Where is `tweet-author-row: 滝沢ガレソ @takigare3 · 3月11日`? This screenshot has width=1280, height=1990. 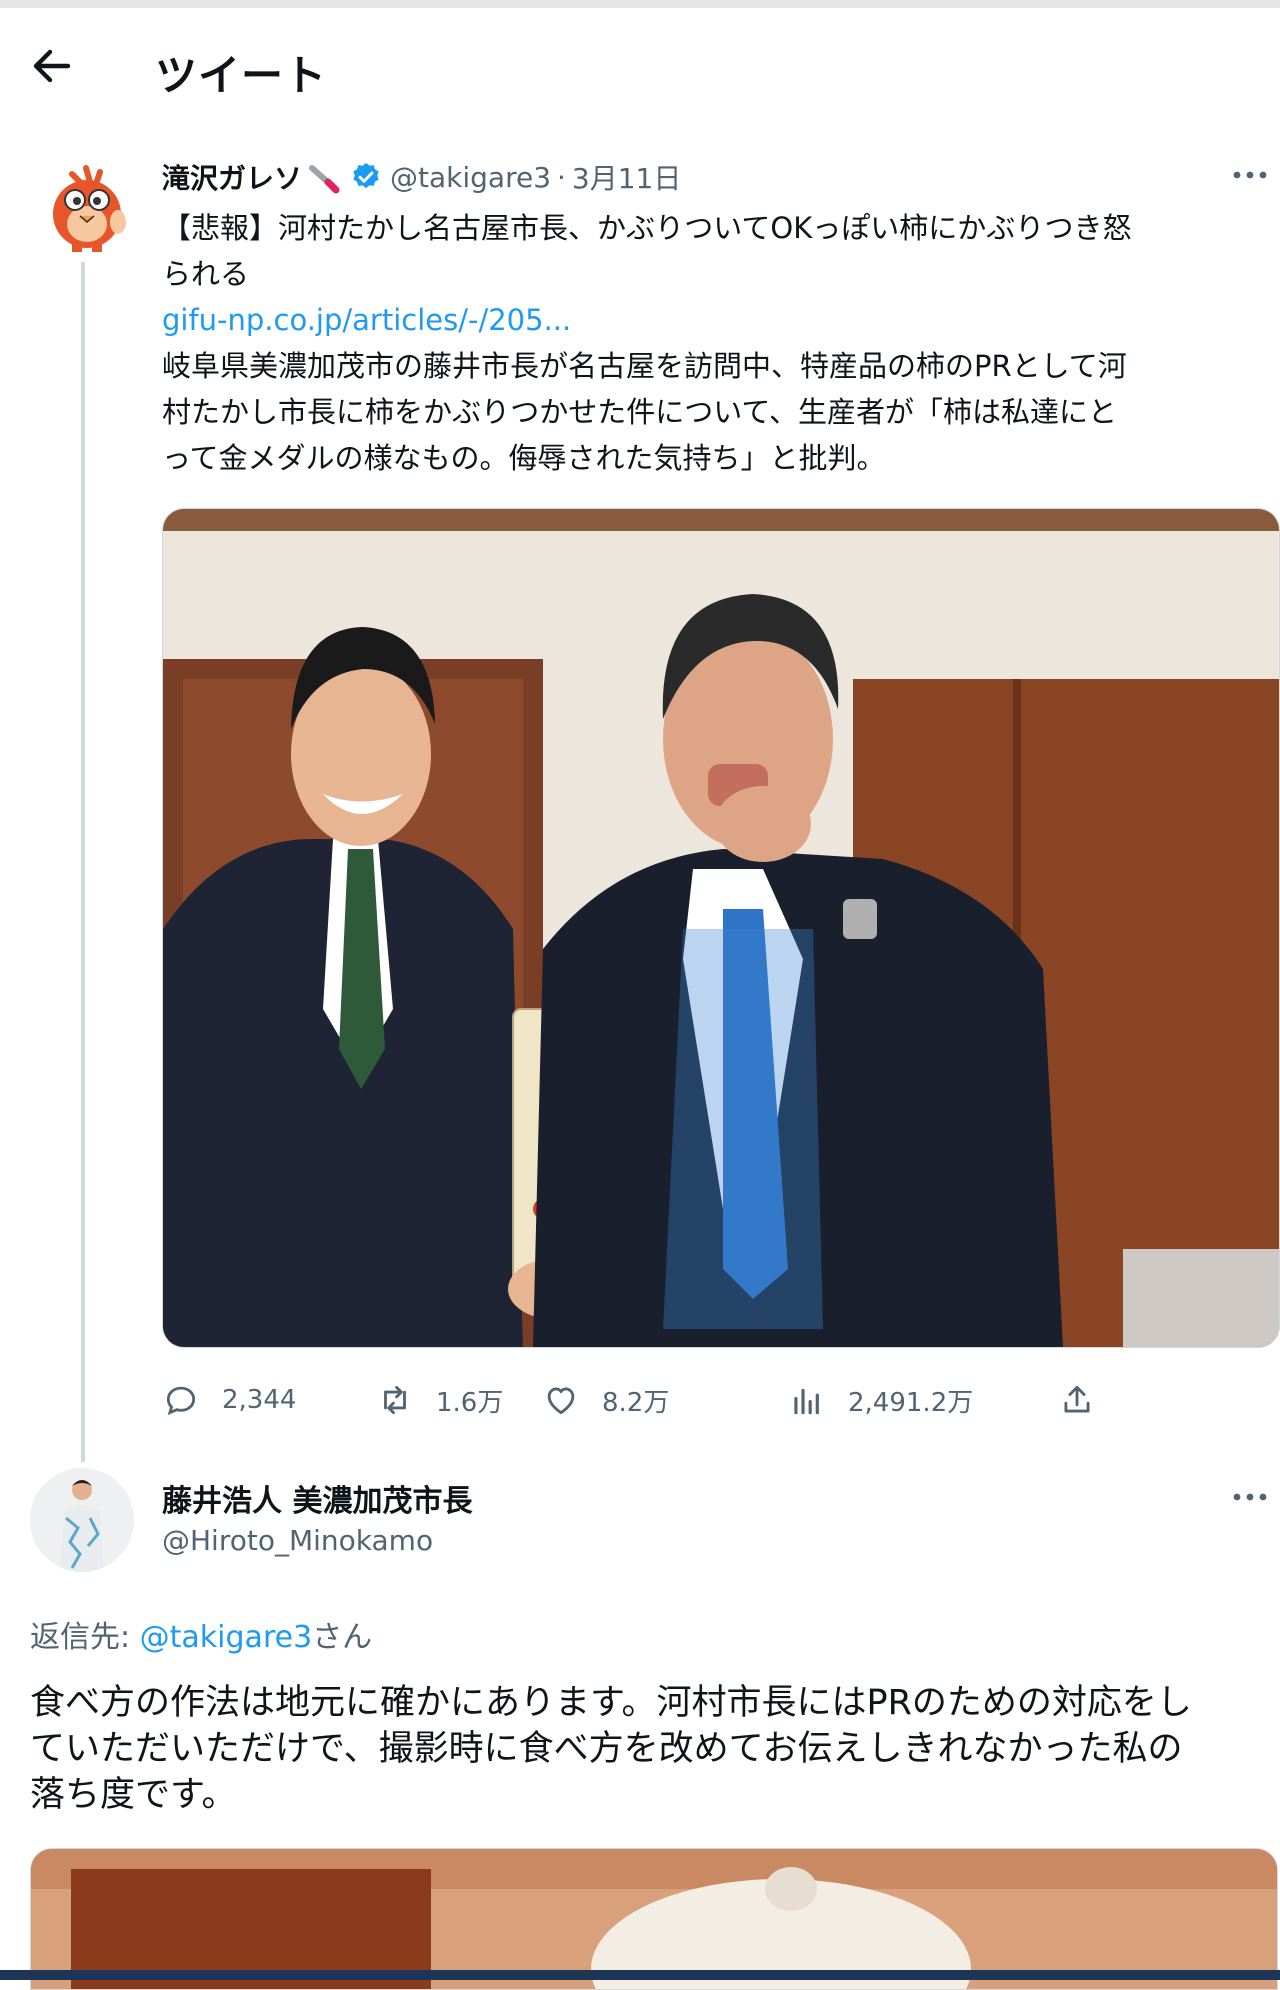 tweet-author-row: 滝沢ガレソ @takigare3 · 3月11日 is located at coordinates (717, 177).